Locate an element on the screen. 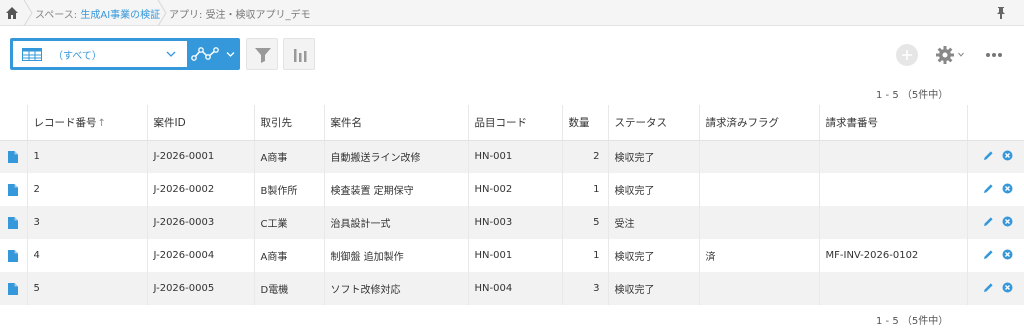 The width and height of the screenshot is (1024, 329). column-header-status: ステータス is located at coordinates (654, 123).